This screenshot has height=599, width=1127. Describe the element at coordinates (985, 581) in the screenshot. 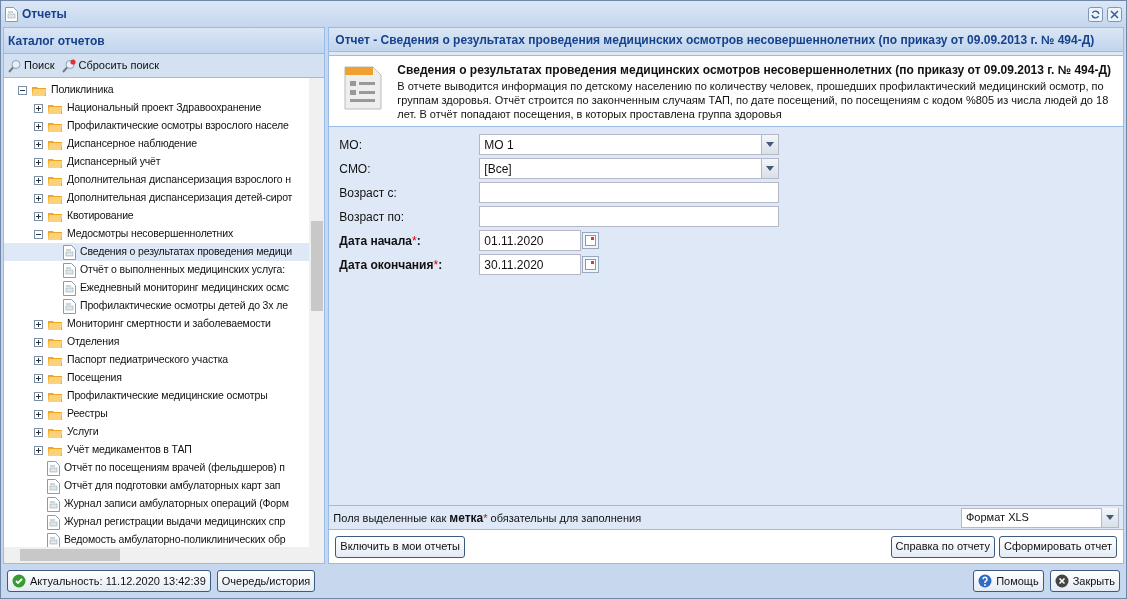

I see `help-icon` at that location.